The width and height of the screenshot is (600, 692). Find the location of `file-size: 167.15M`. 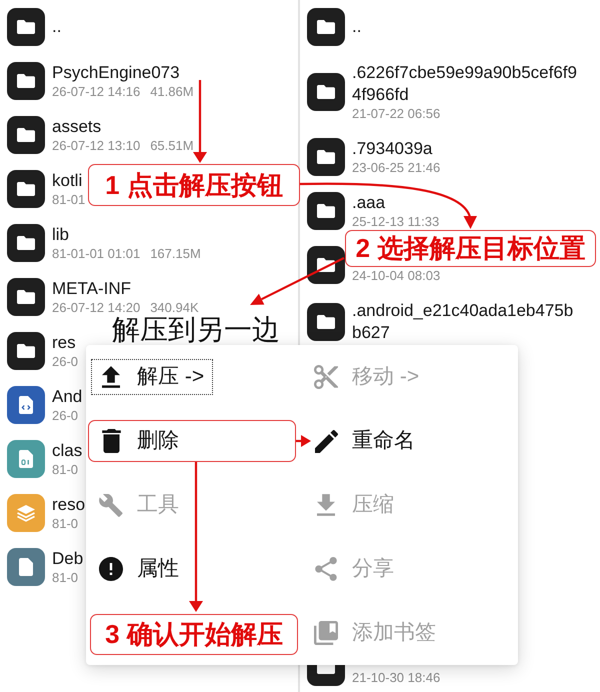

file-size: 167.15M is located at coordinates (175, 254).